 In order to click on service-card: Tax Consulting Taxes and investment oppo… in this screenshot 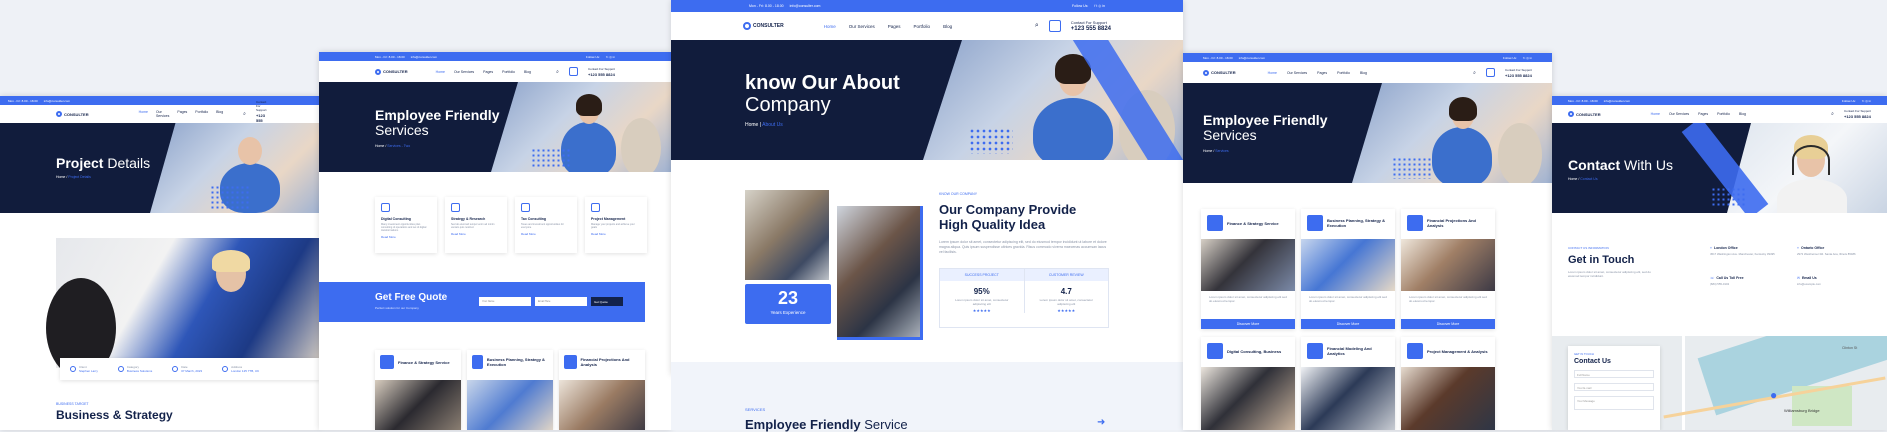, I will do `click(546, 225)`.